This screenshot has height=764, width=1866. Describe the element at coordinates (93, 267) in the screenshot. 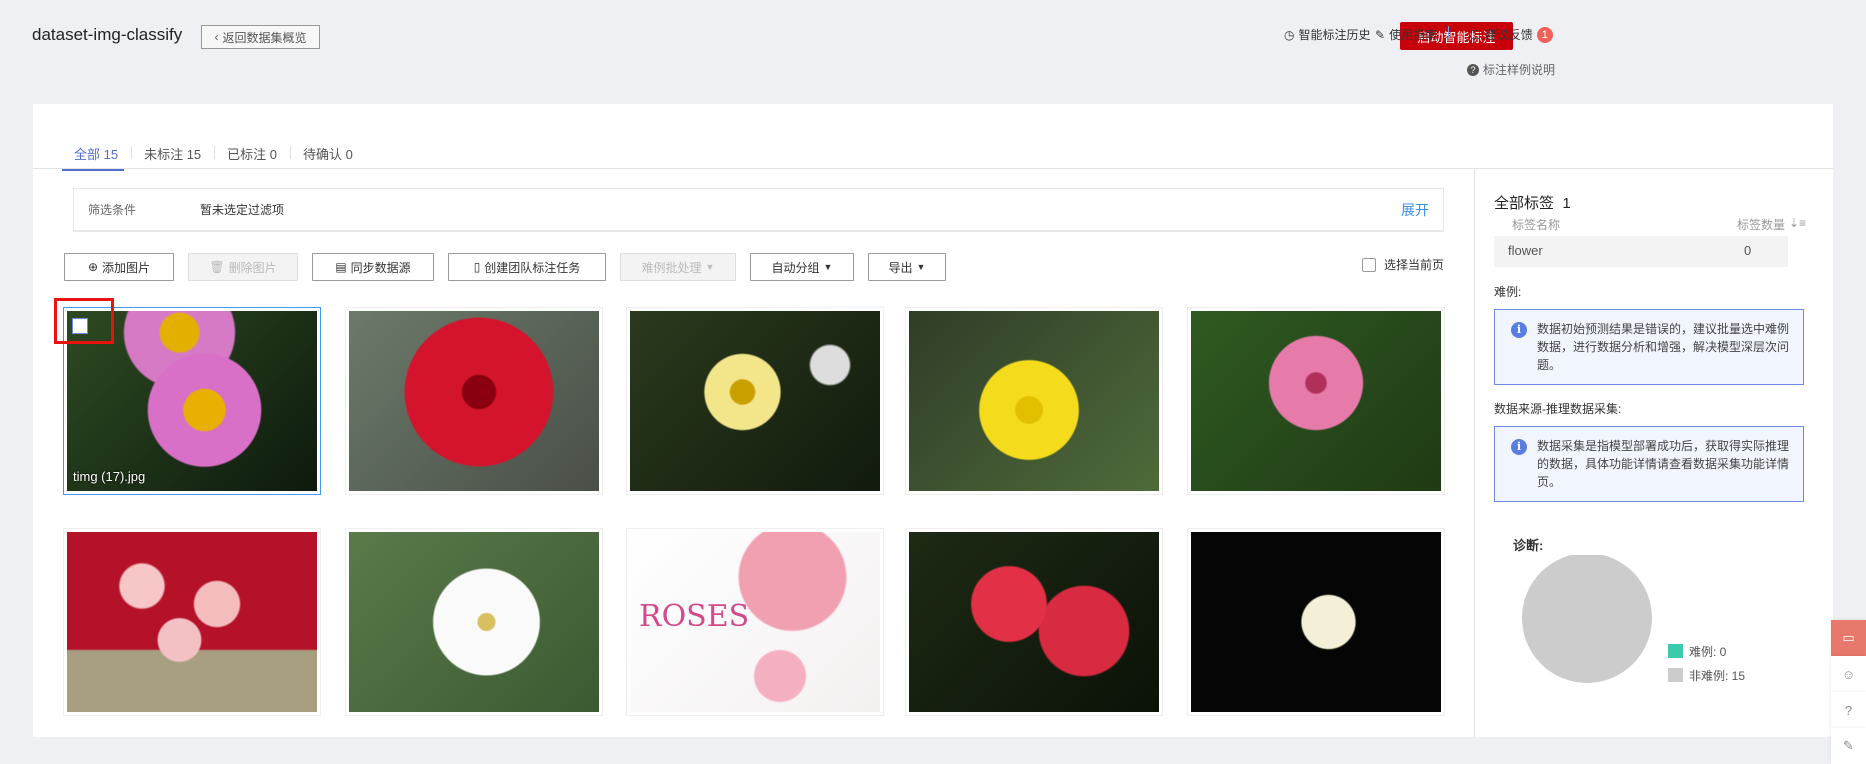

I see `plus-circle-icon: ⊕` at that location.